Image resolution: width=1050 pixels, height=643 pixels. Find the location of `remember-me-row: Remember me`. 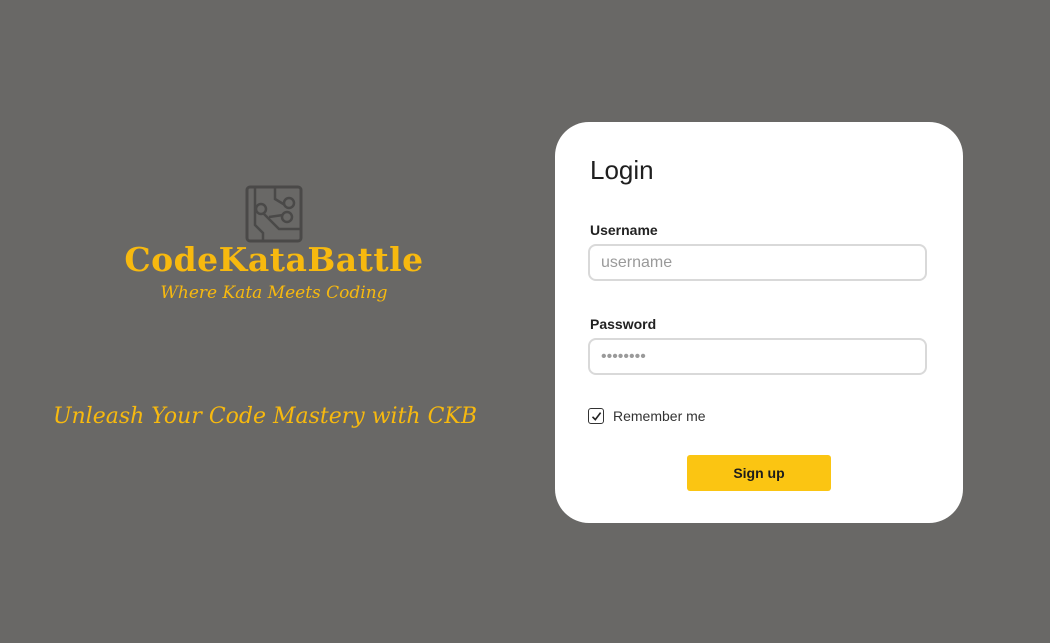

remember-me-row: Remember me is located at coordinates (647, 416).